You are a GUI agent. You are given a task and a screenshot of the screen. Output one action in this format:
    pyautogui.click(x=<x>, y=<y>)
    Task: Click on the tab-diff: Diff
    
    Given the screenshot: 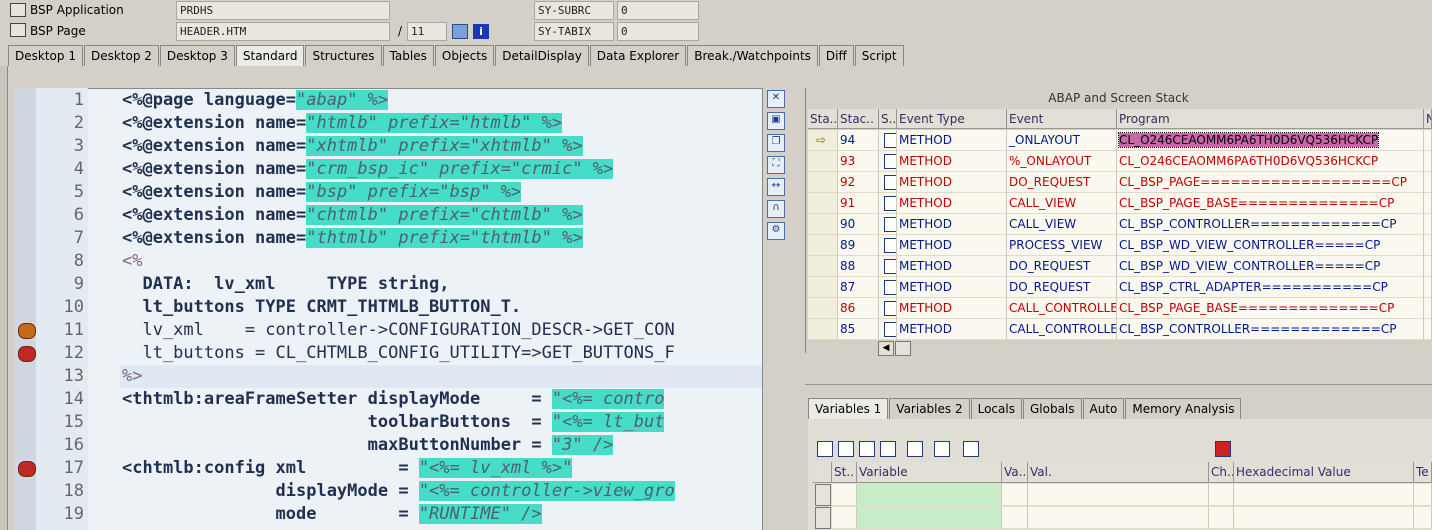 What is the action you would take?
    pyautogui.click(x=836, y=55)
    